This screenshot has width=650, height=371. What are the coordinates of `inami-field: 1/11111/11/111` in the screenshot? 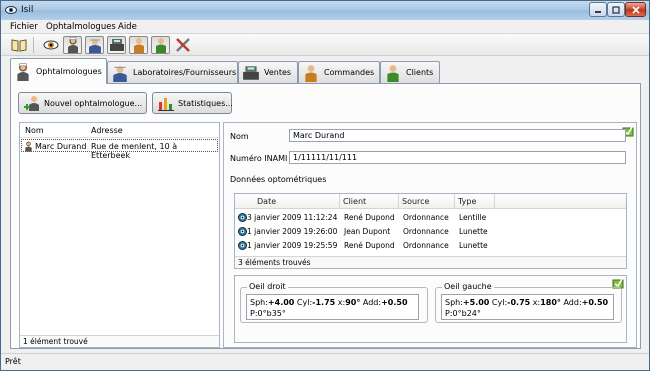 It's located at (457, 157).